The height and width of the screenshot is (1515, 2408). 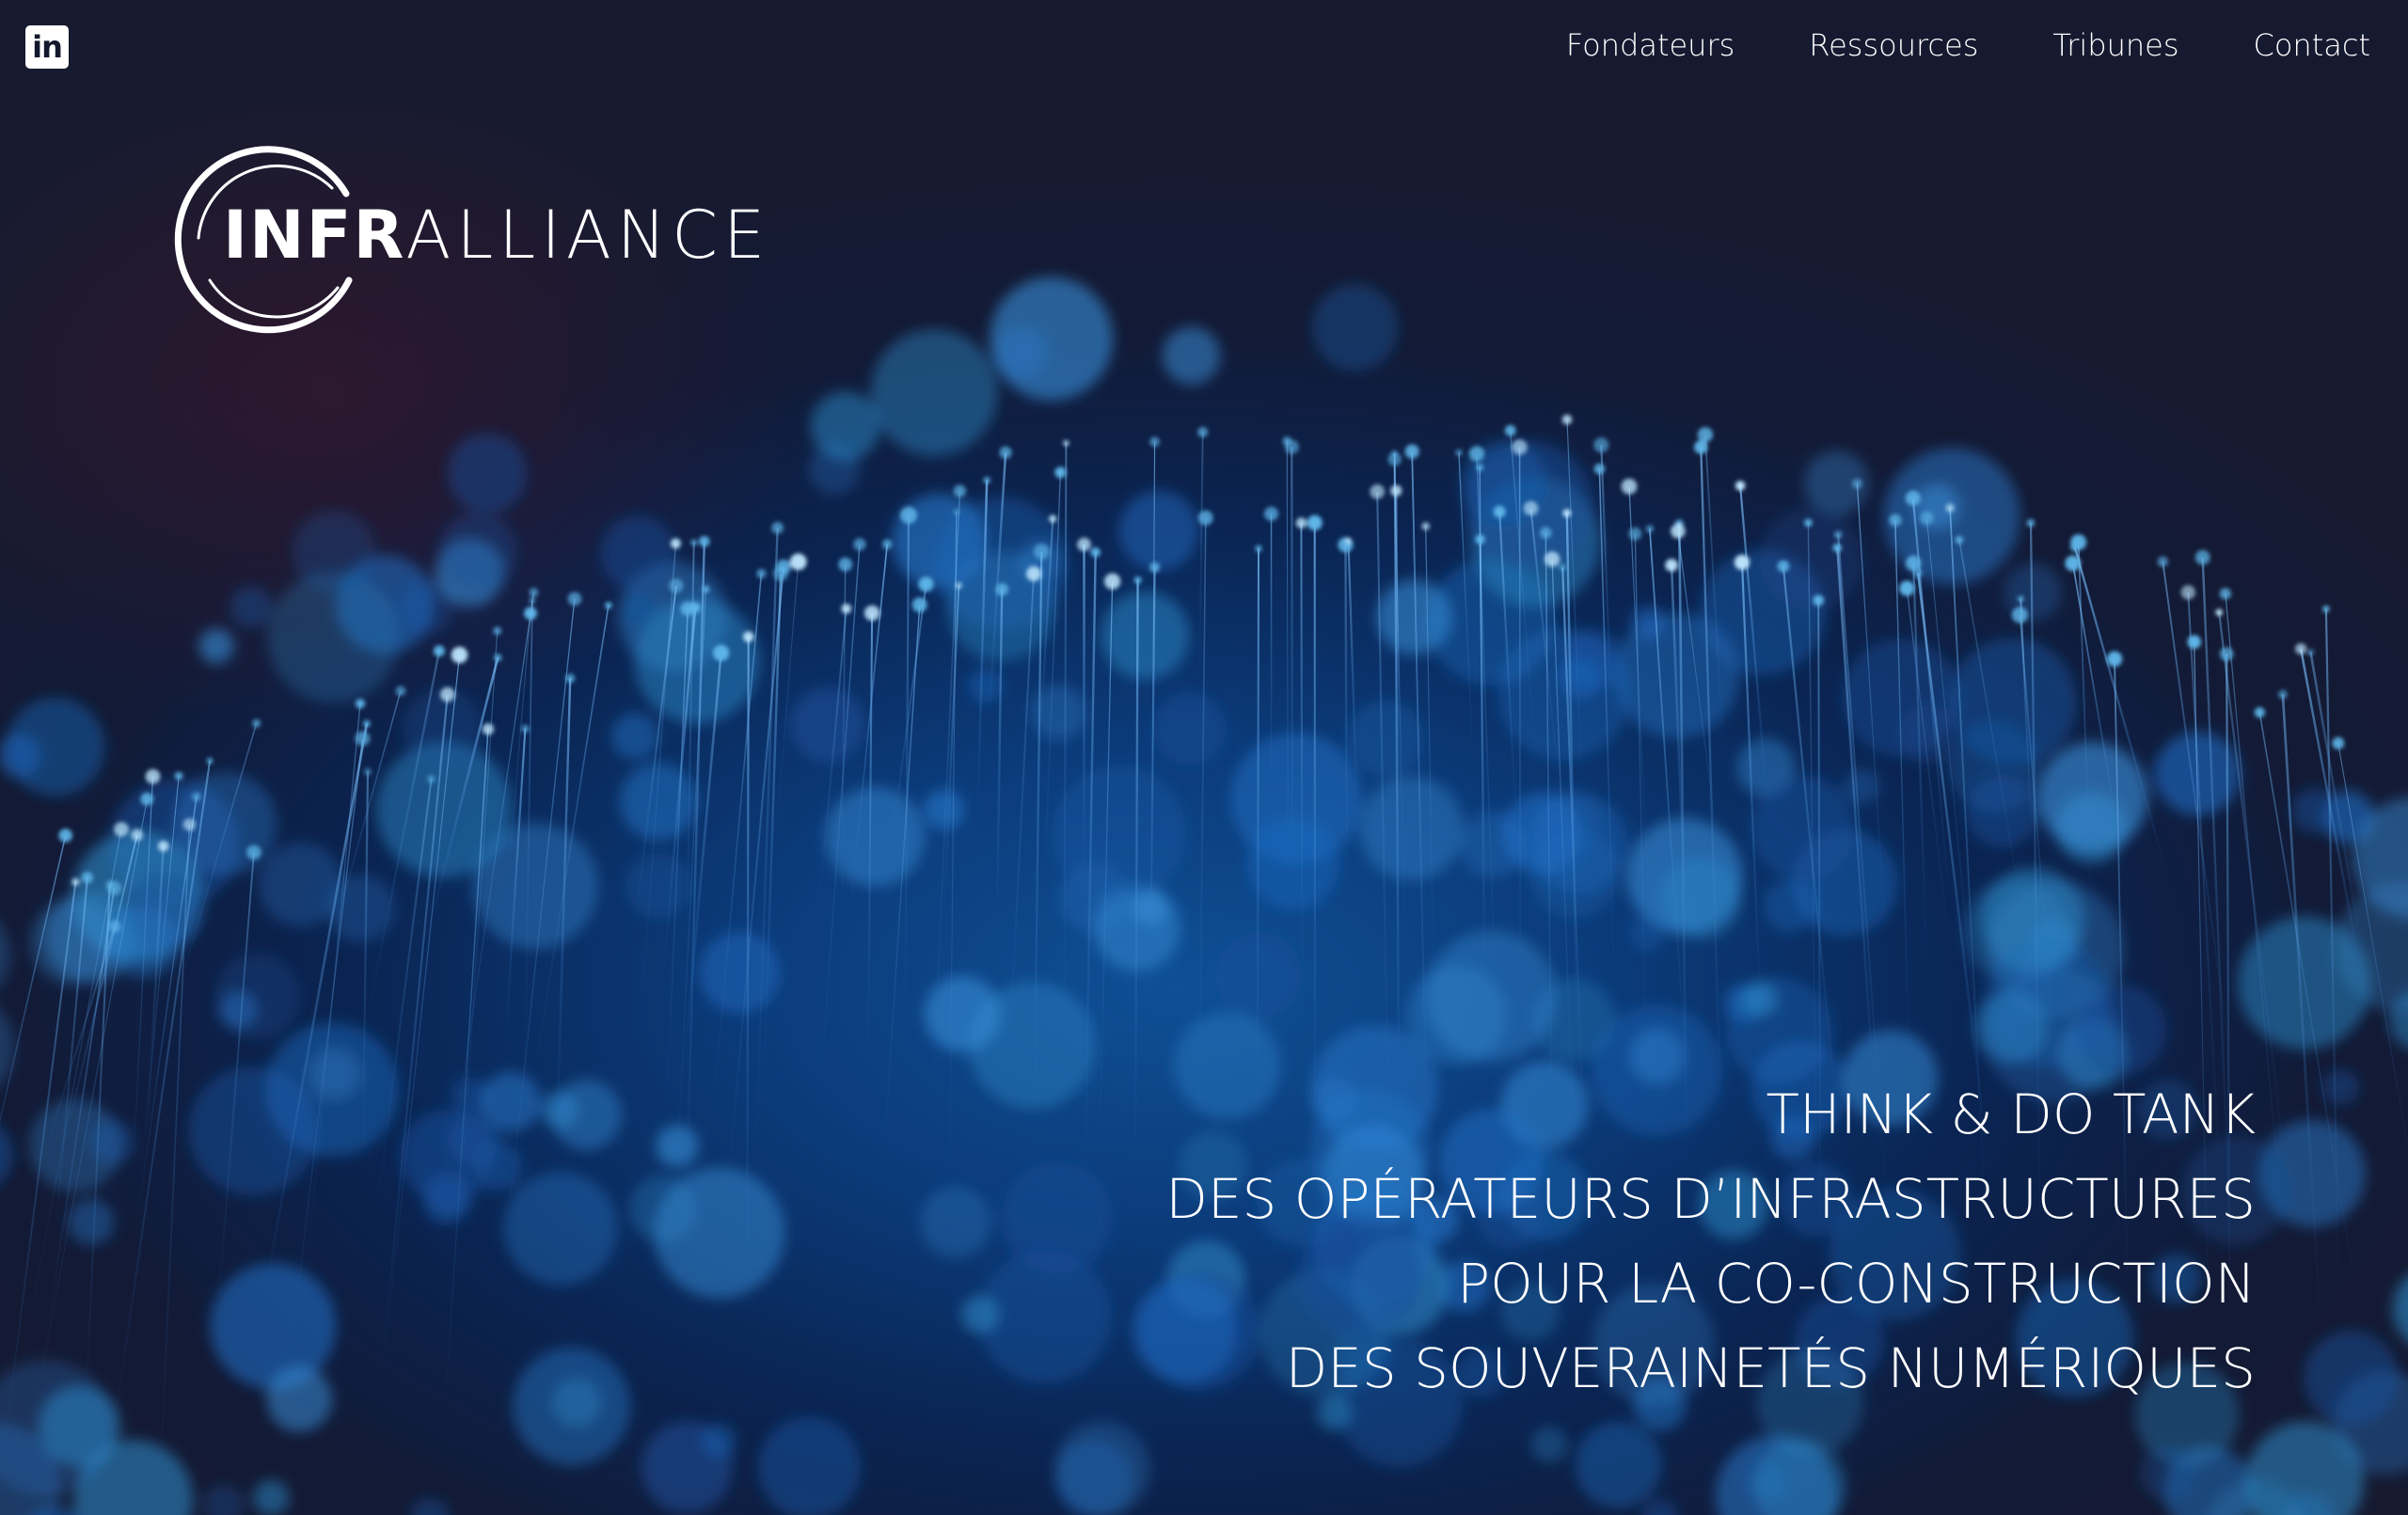 I want to click on tagline-line-4: DES SOUVERAINETÉS NUMÉRIQUES, so click(x=1771, y=1368).